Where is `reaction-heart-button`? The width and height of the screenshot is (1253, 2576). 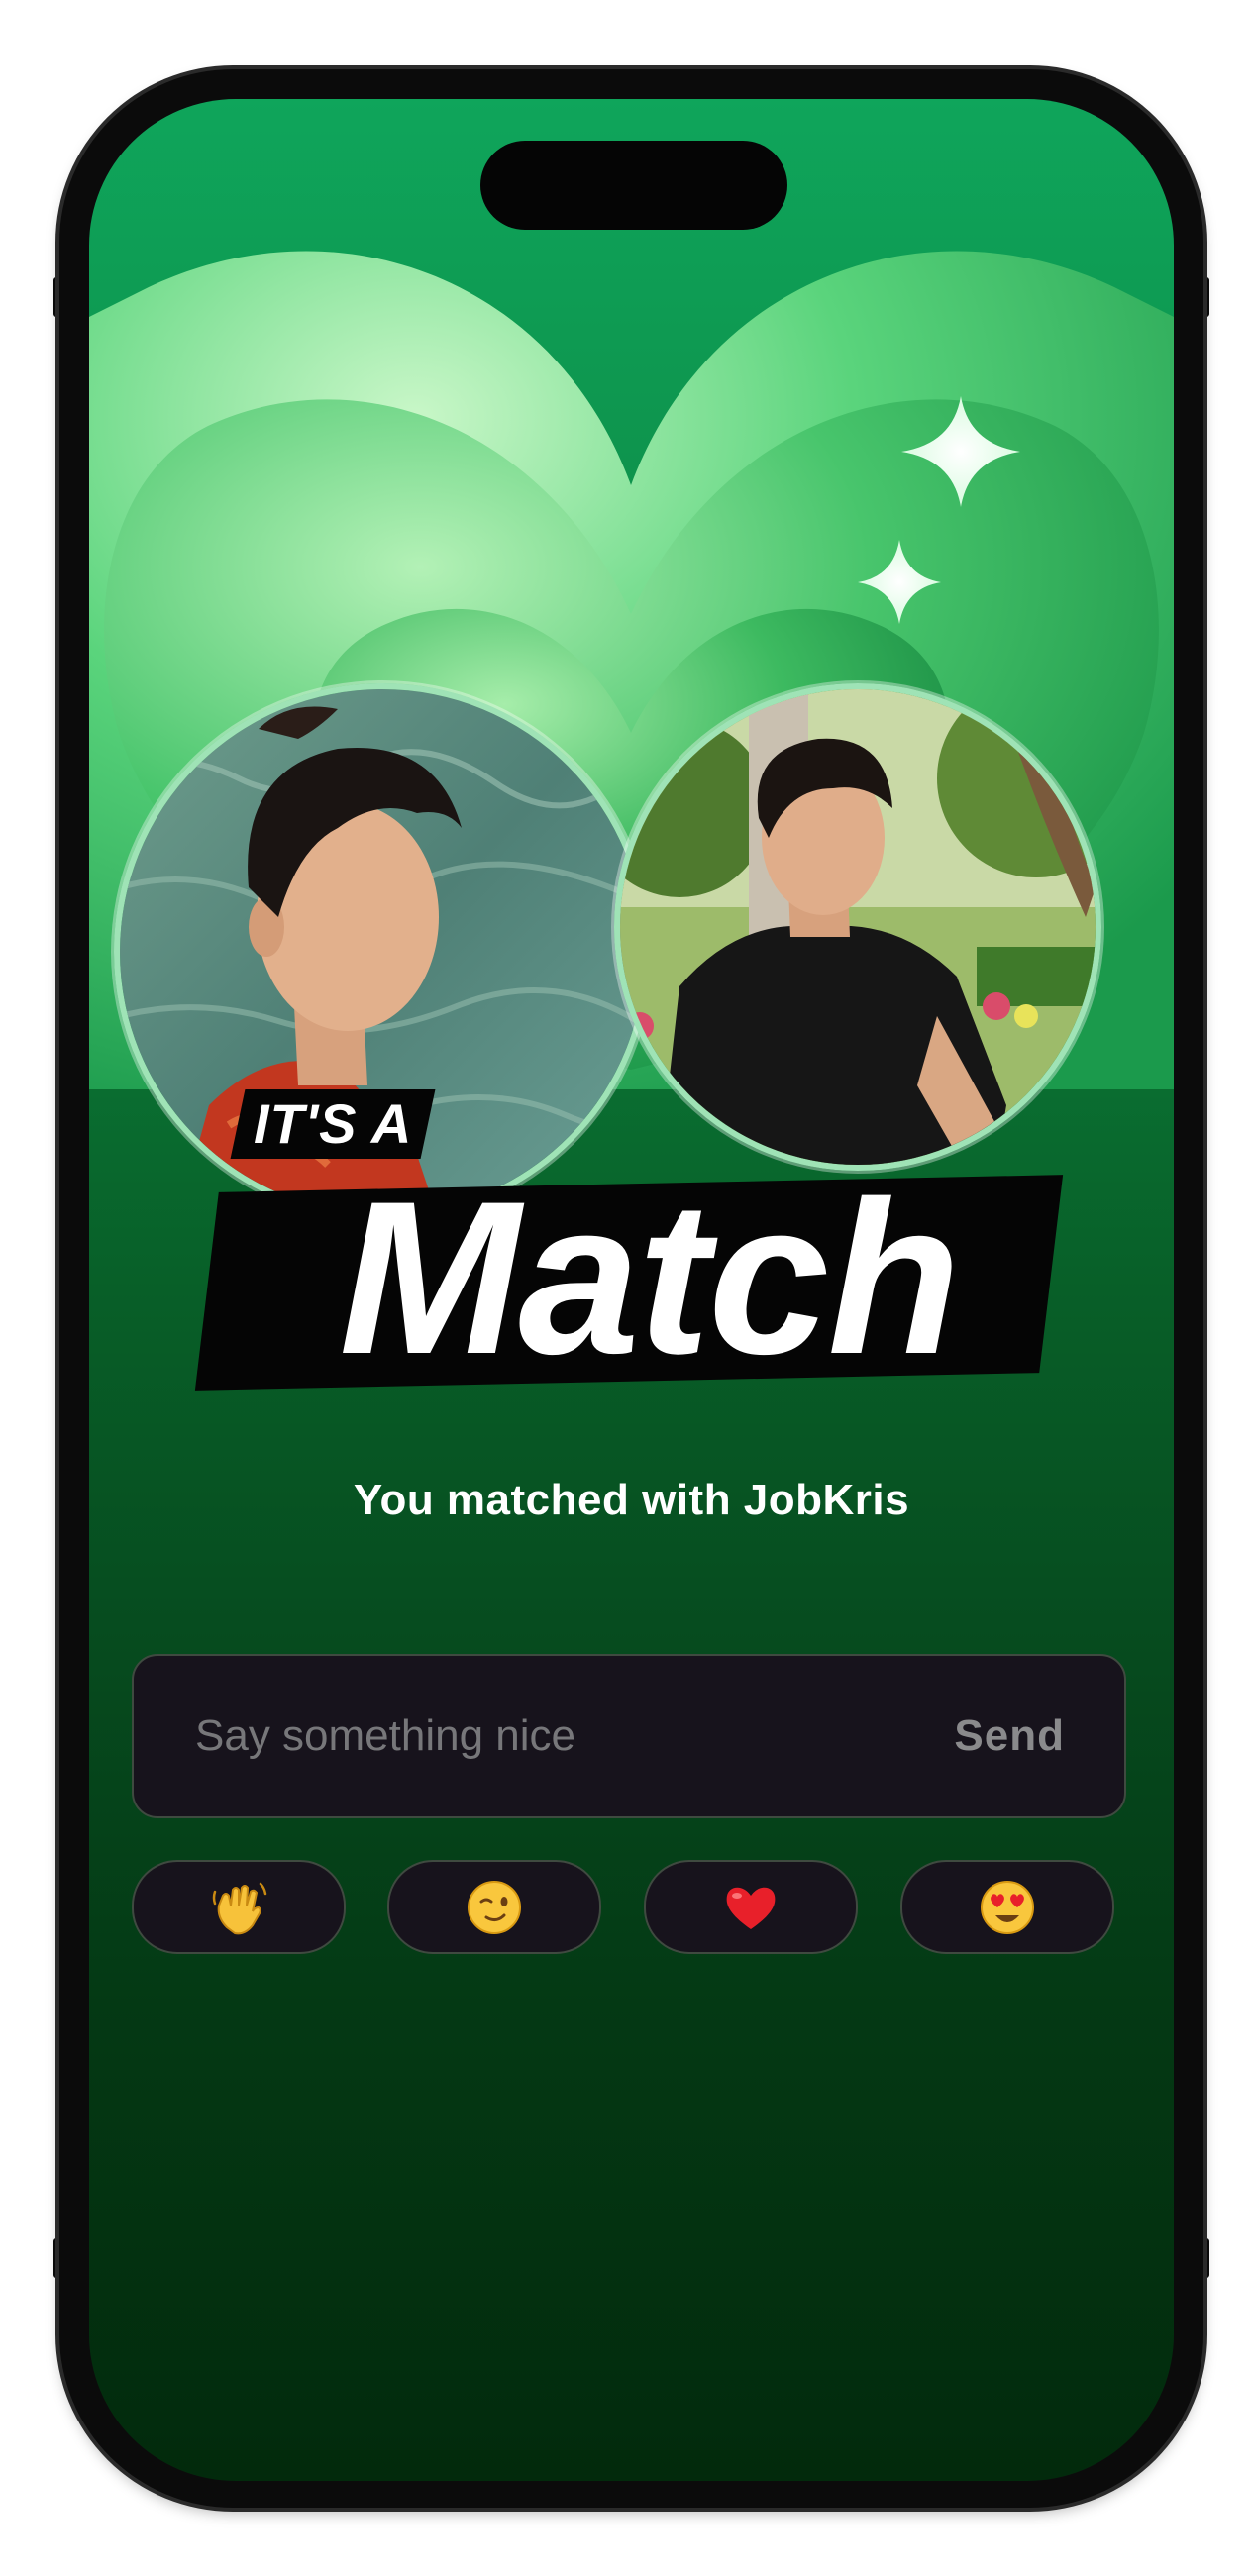 reaction-heart-button is located at coordinates (751, 1907).